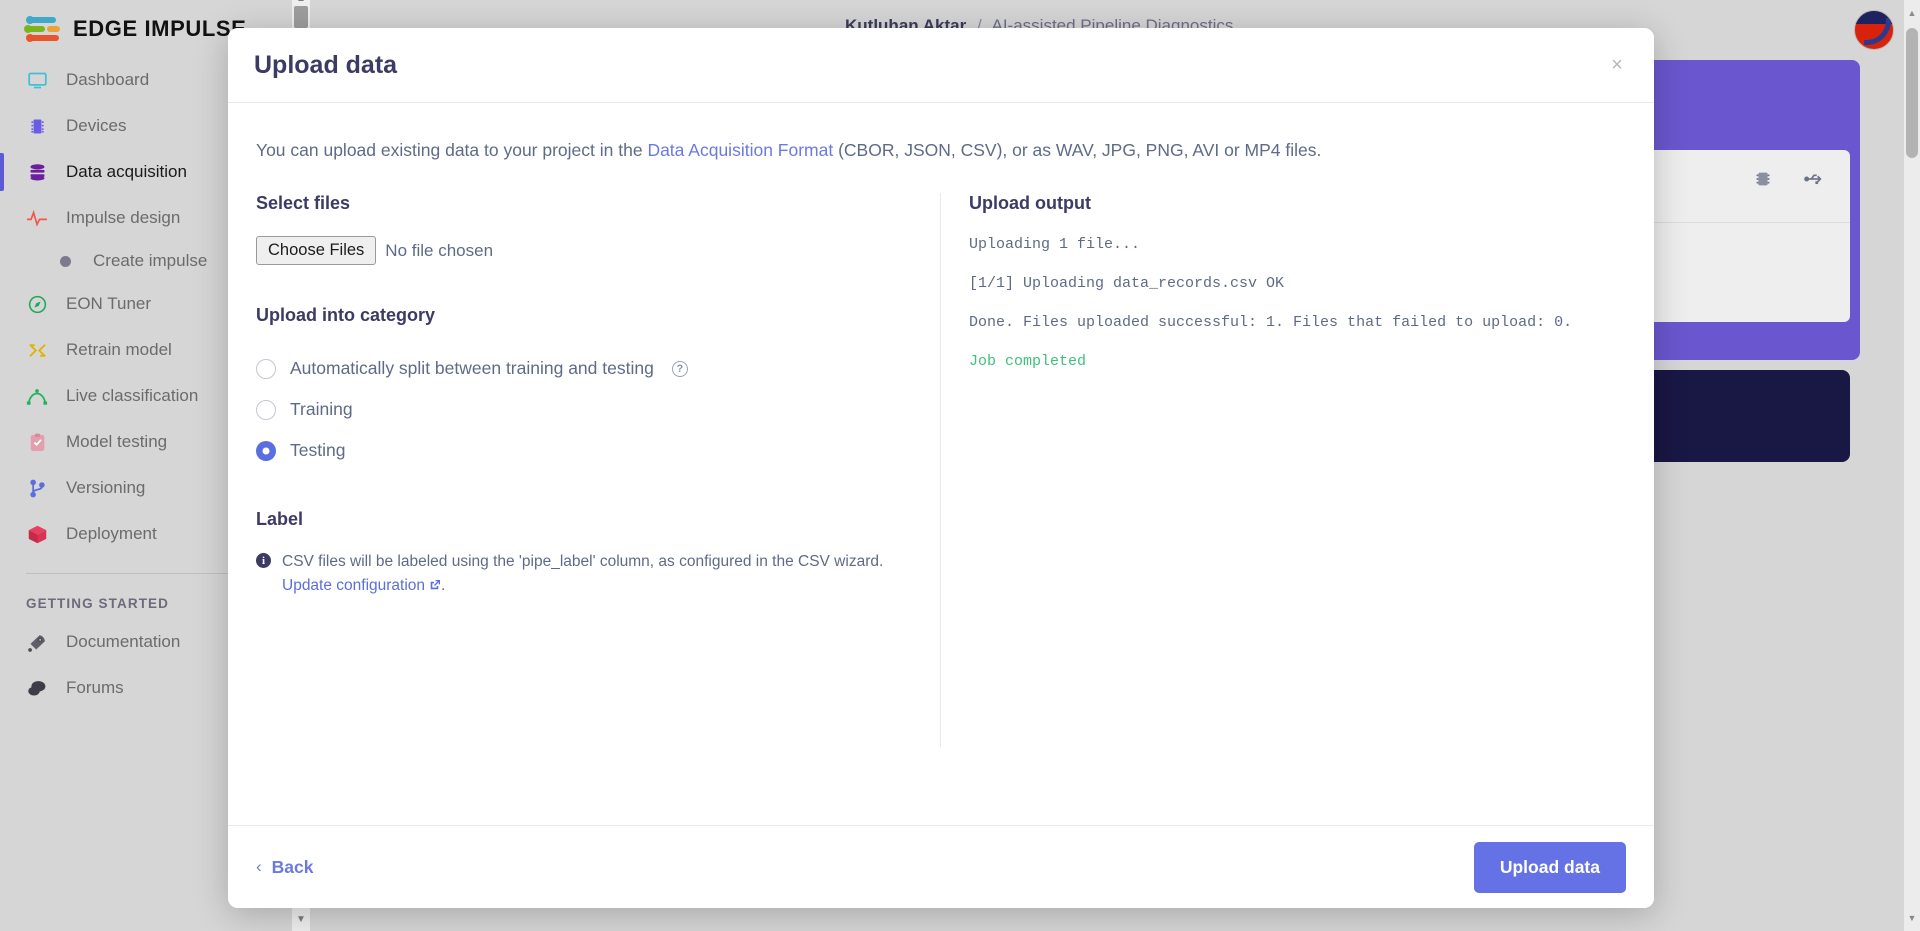  What do you see at coordinates (941, 866) in the screenshot?
I see `modal-footer: ‹ Back Upload data` at bounding box center [941, 866].